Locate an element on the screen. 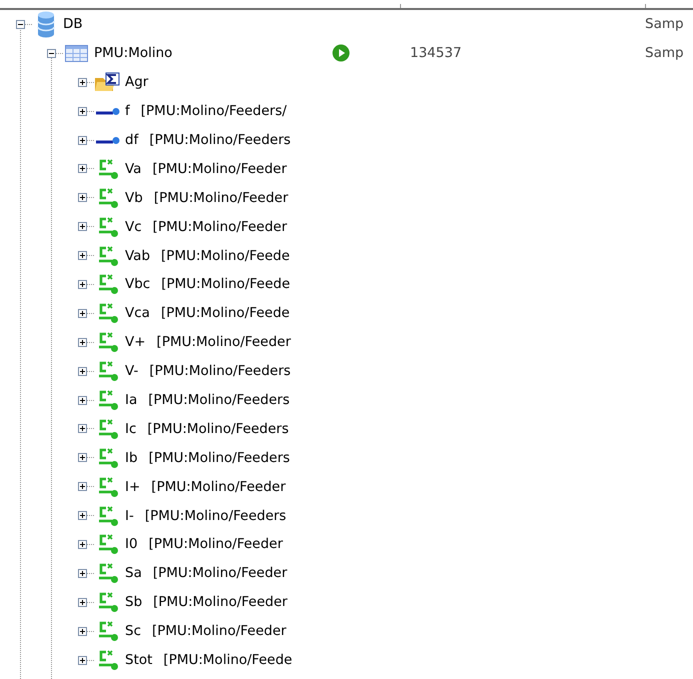 This screenshot has width=693, height=679. node-label: Vc is located at coordinates (133, 226).